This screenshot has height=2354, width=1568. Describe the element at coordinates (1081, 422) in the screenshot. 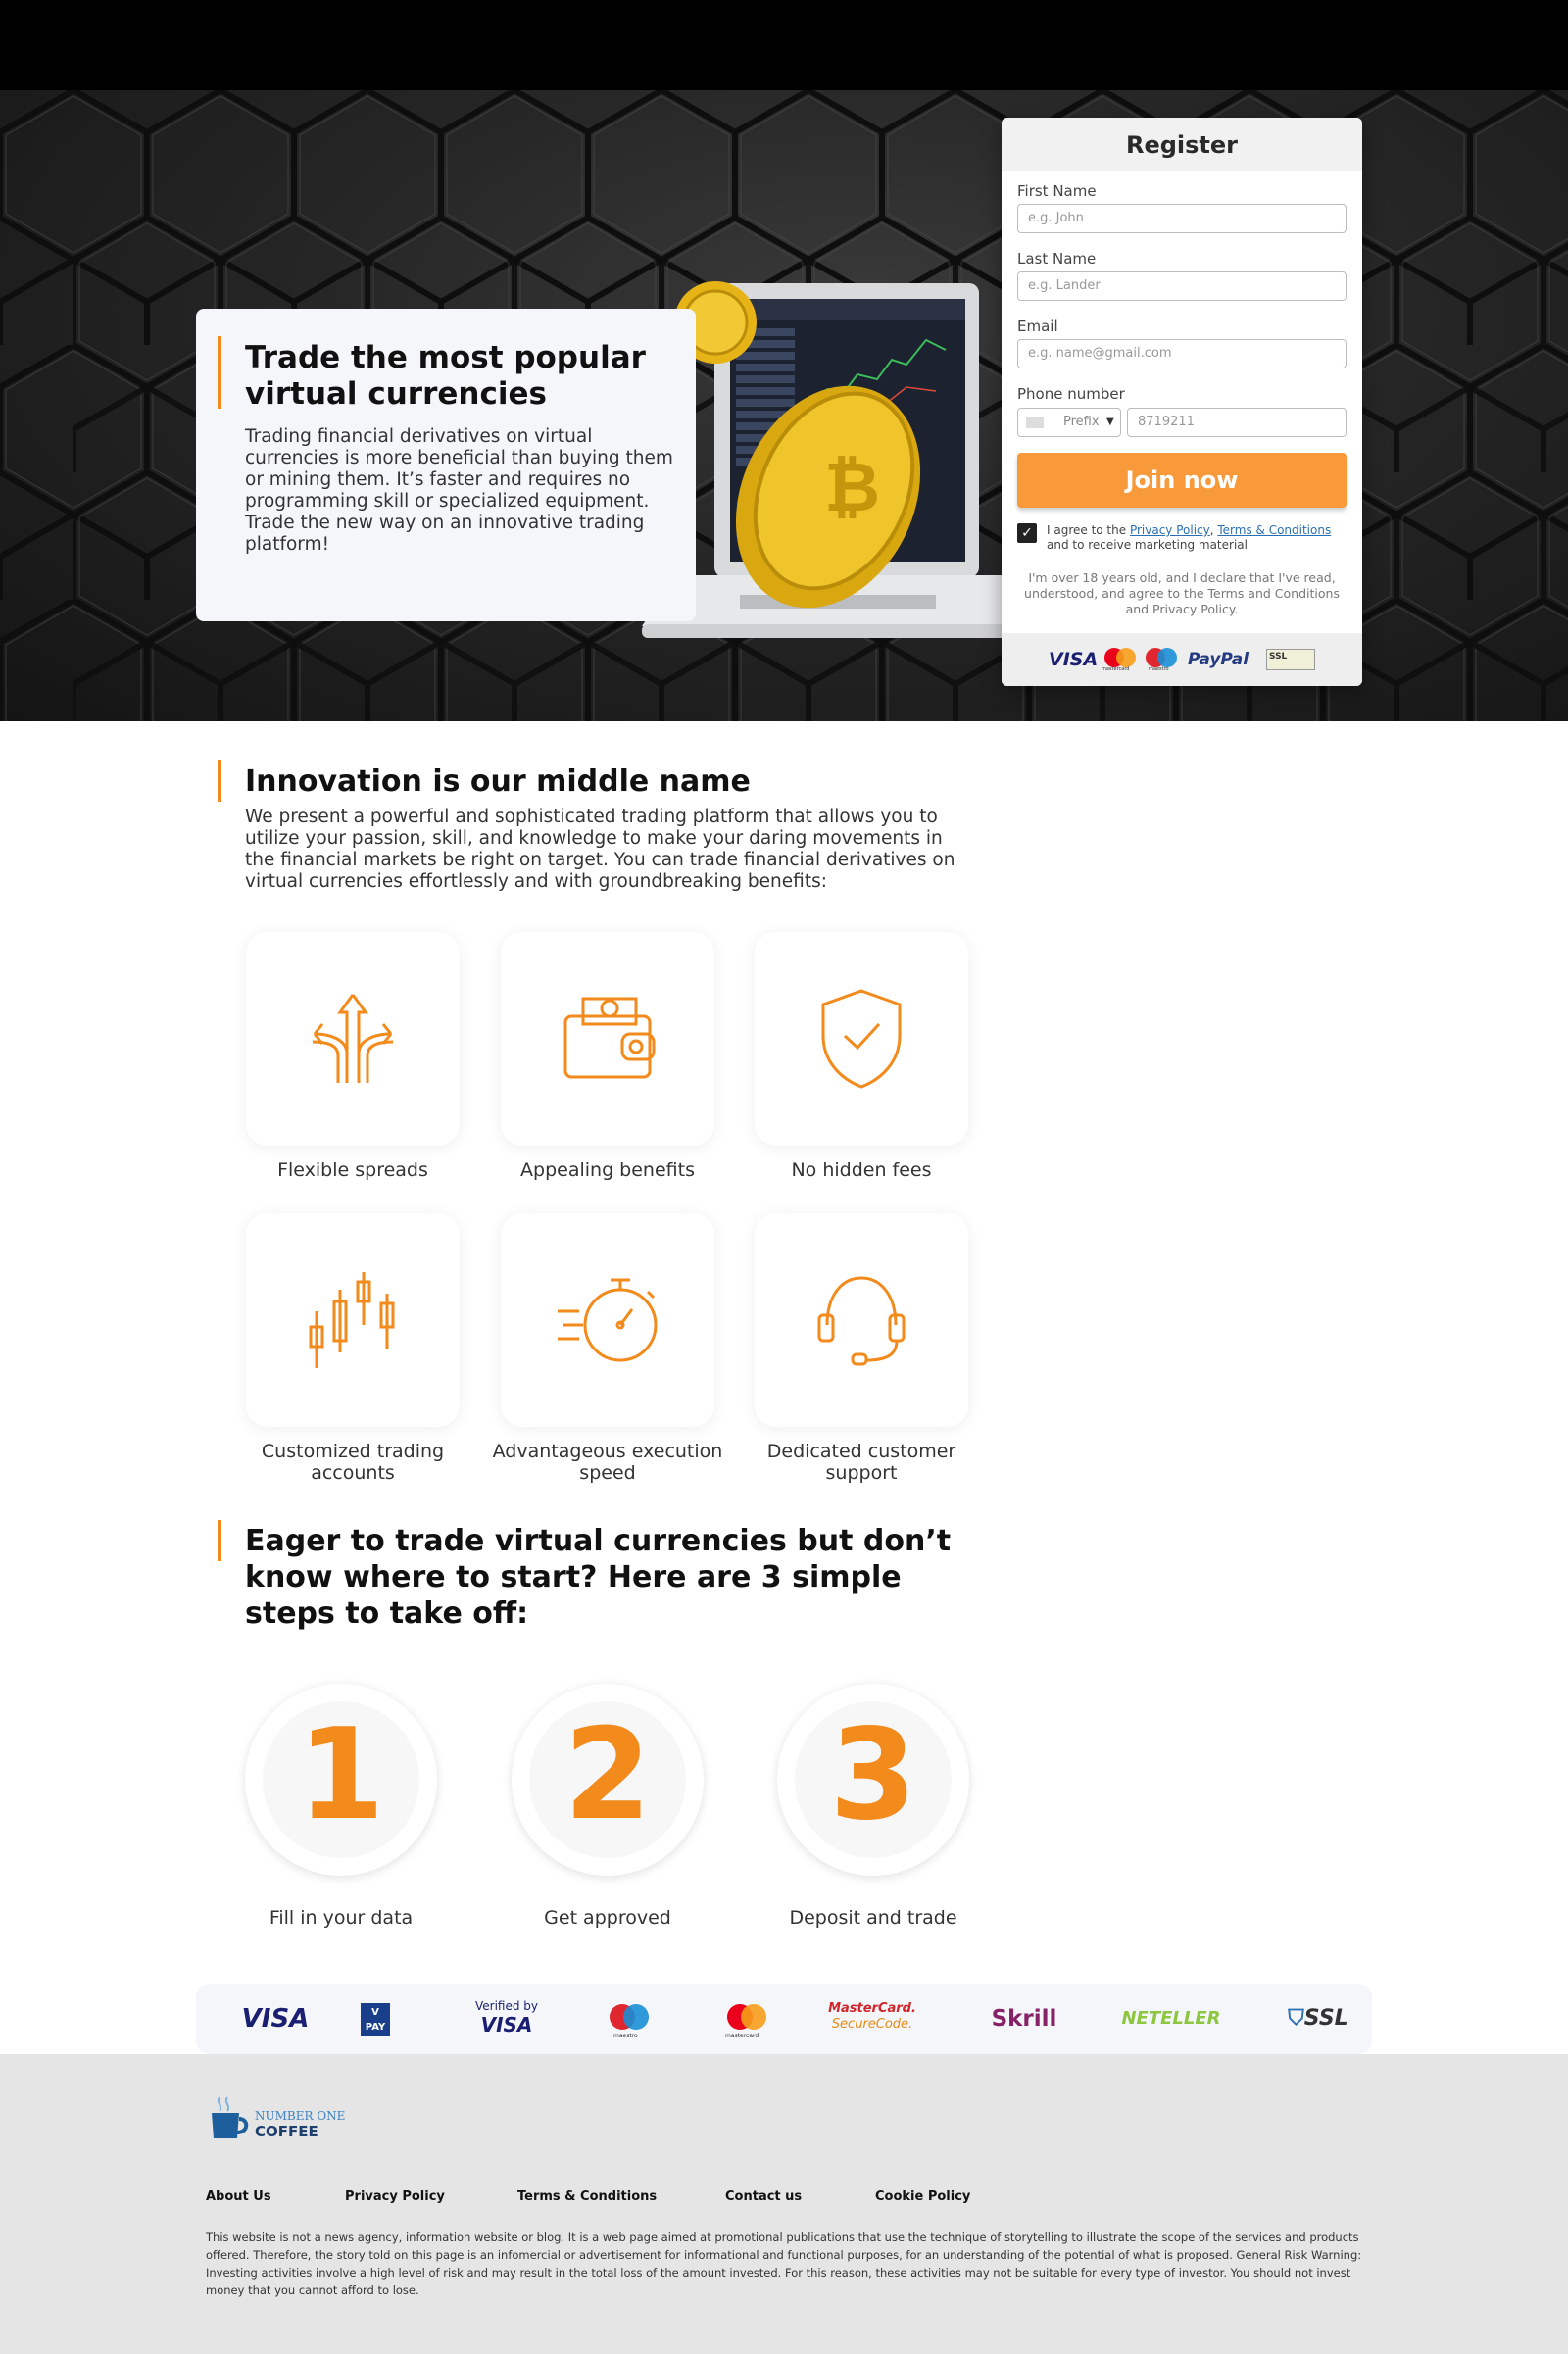

I see `prefix-label: Prefix` at that location.